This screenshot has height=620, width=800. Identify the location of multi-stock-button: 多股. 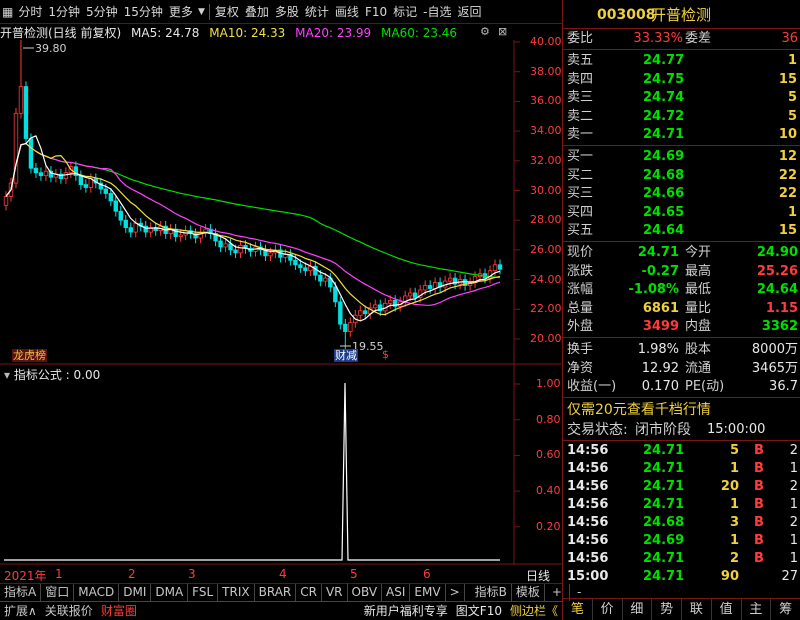
(287, 12).